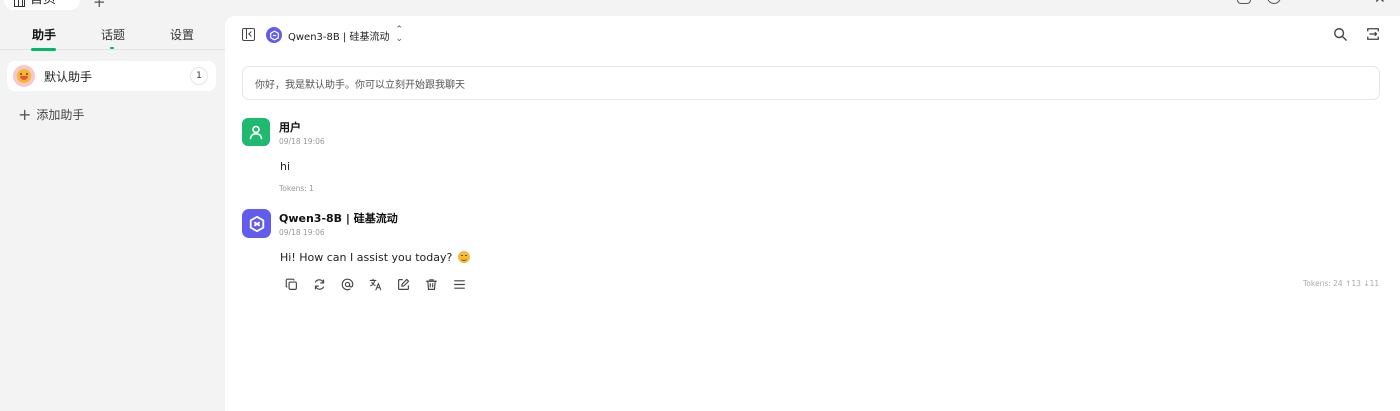 This screenshot has height=411, width=1400. I want to click on user-icon, so click(256, 132).